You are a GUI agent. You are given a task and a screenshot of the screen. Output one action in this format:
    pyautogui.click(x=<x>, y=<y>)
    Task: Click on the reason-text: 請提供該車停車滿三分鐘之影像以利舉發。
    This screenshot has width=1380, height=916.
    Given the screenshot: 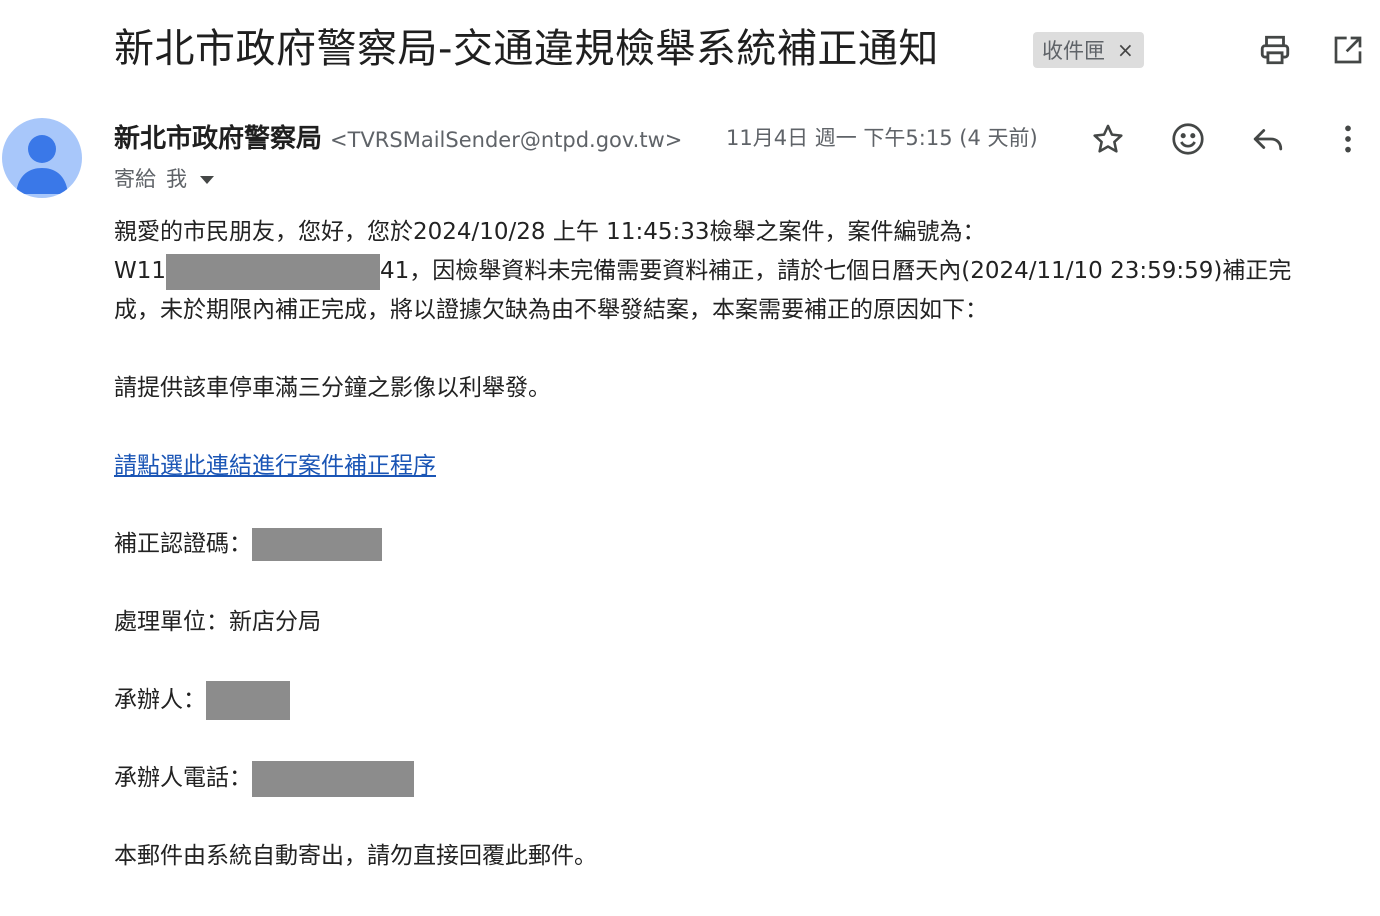 What is the action you would take?
    pyautogui.click(x=332, y=388)
    